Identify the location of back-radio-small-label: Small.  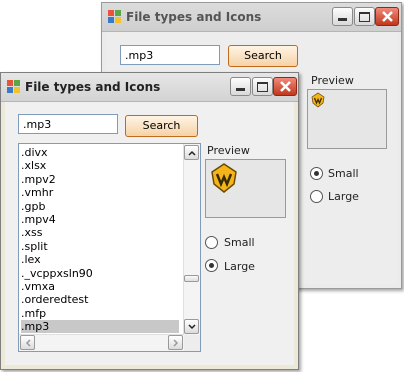
(343, 173).